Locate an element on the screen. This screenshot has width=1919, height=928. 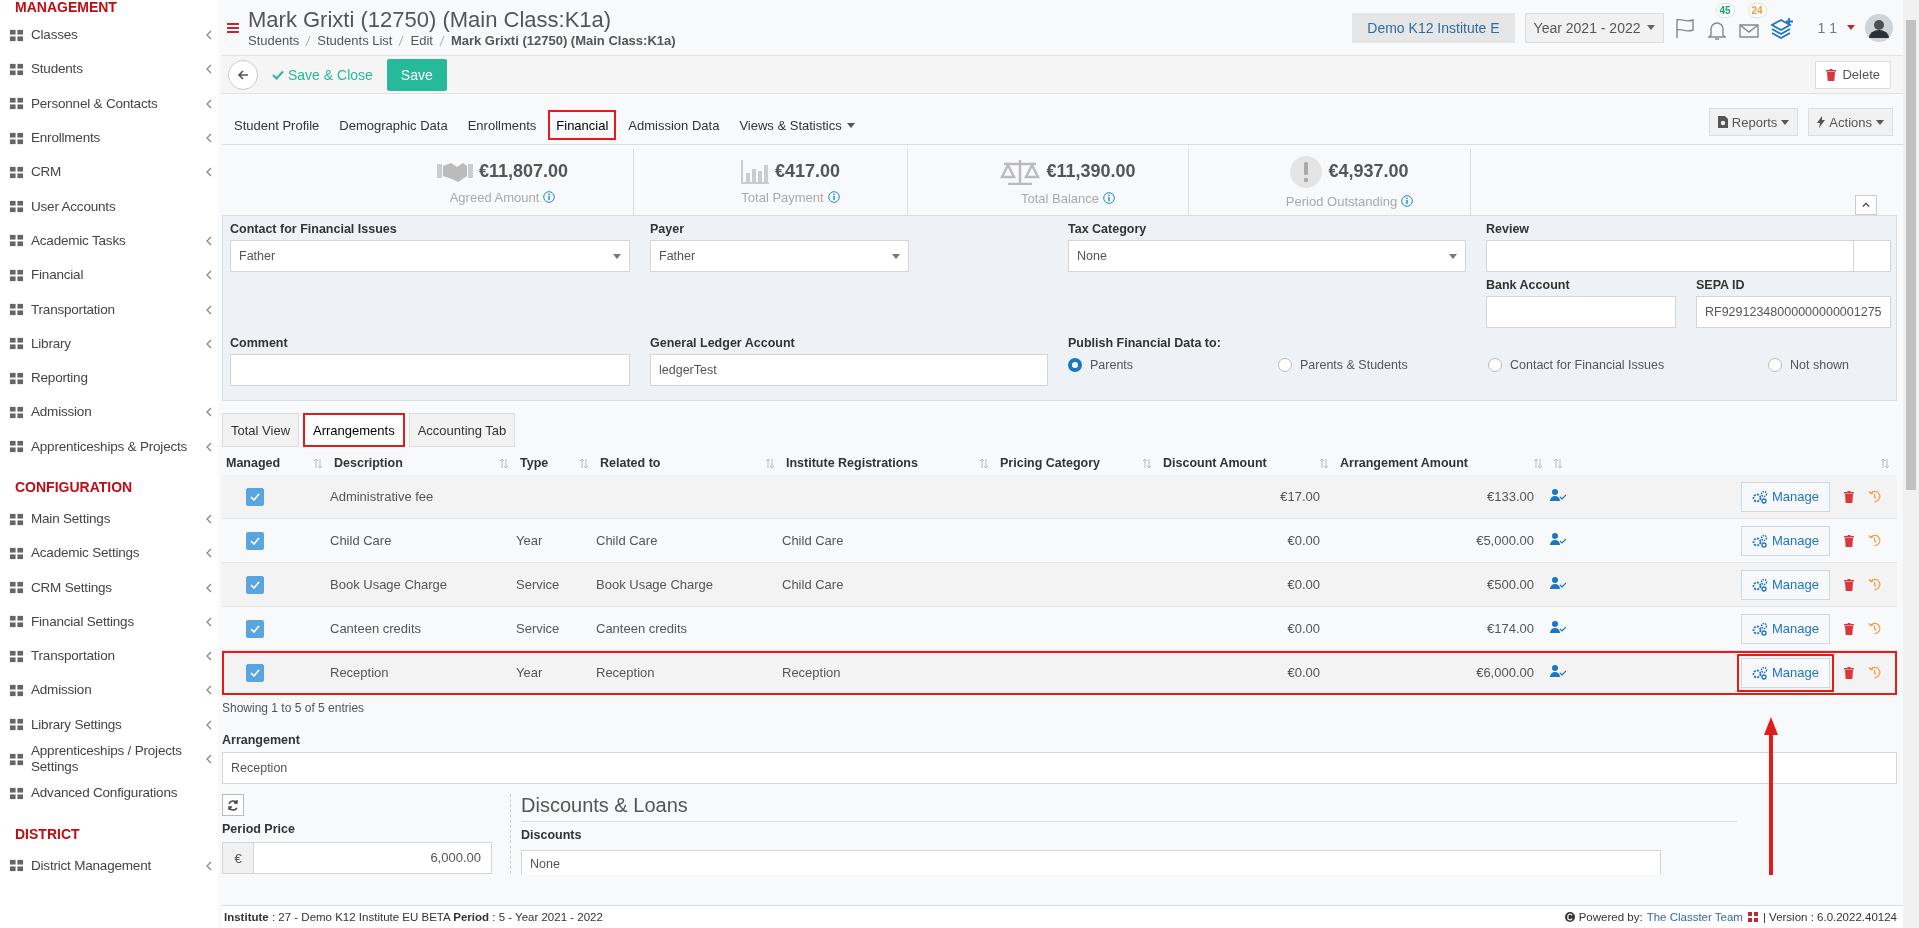
tab: Enrollments is located at coordinates (502, 125).